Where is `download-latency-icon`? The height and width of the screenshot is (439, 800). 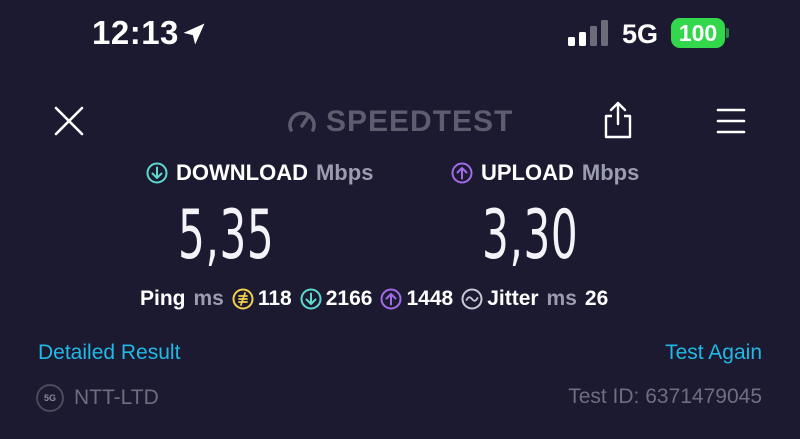
download-latency-icon is located at coordinates (311, 299).